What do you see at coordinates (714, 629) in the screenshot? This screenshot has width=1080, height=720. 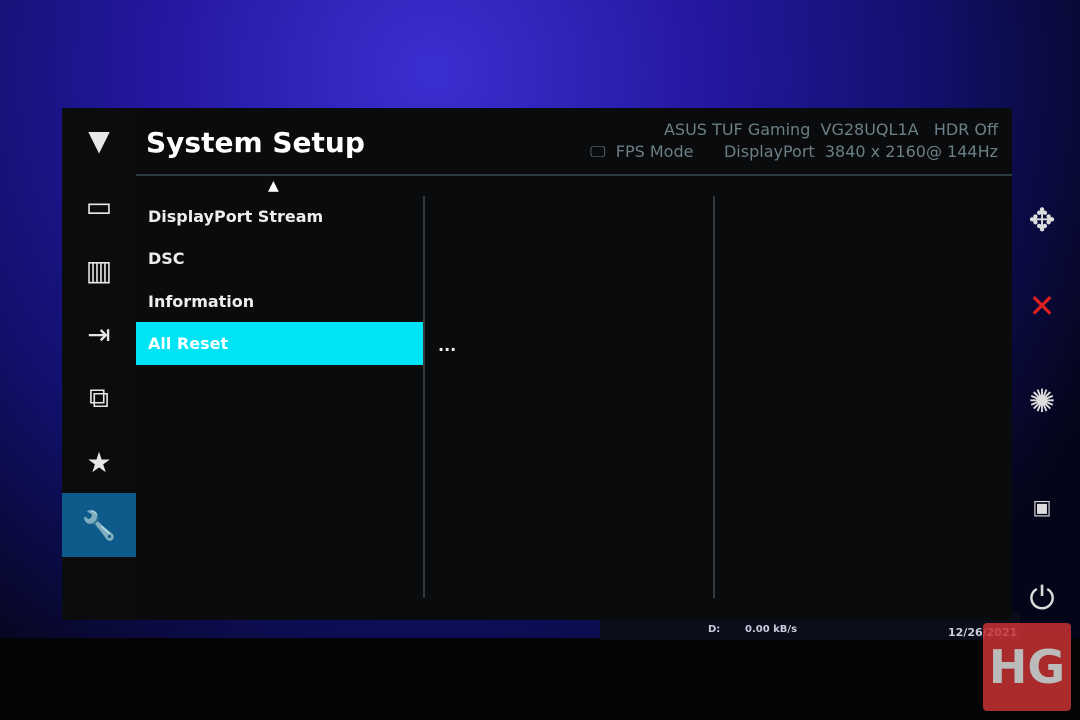 I see `drive-label: D:` at bounding box center [714, 629].